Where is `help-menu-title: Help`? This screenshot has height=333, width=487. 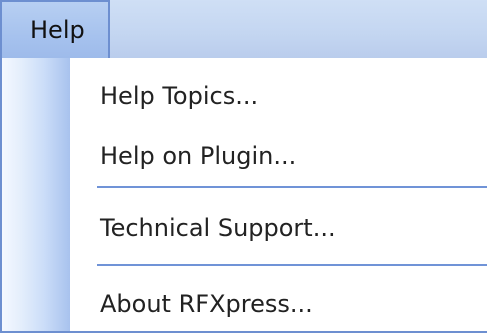
help-menu-title: Help is located at coordinates (55, 30).